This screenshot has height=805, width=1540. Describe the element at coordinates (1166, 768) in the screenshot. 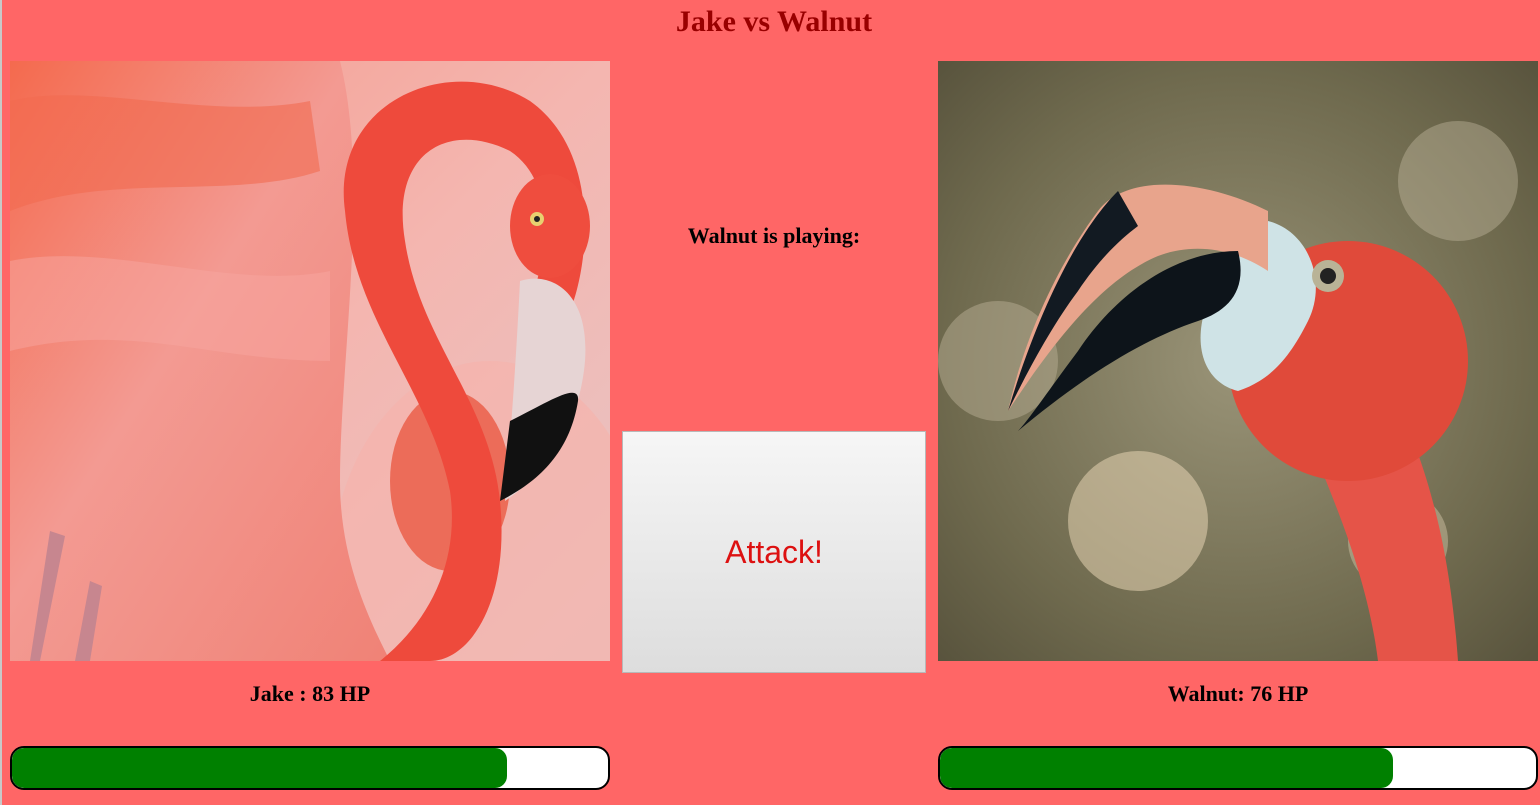

I see `player2-health-fill` at that location.